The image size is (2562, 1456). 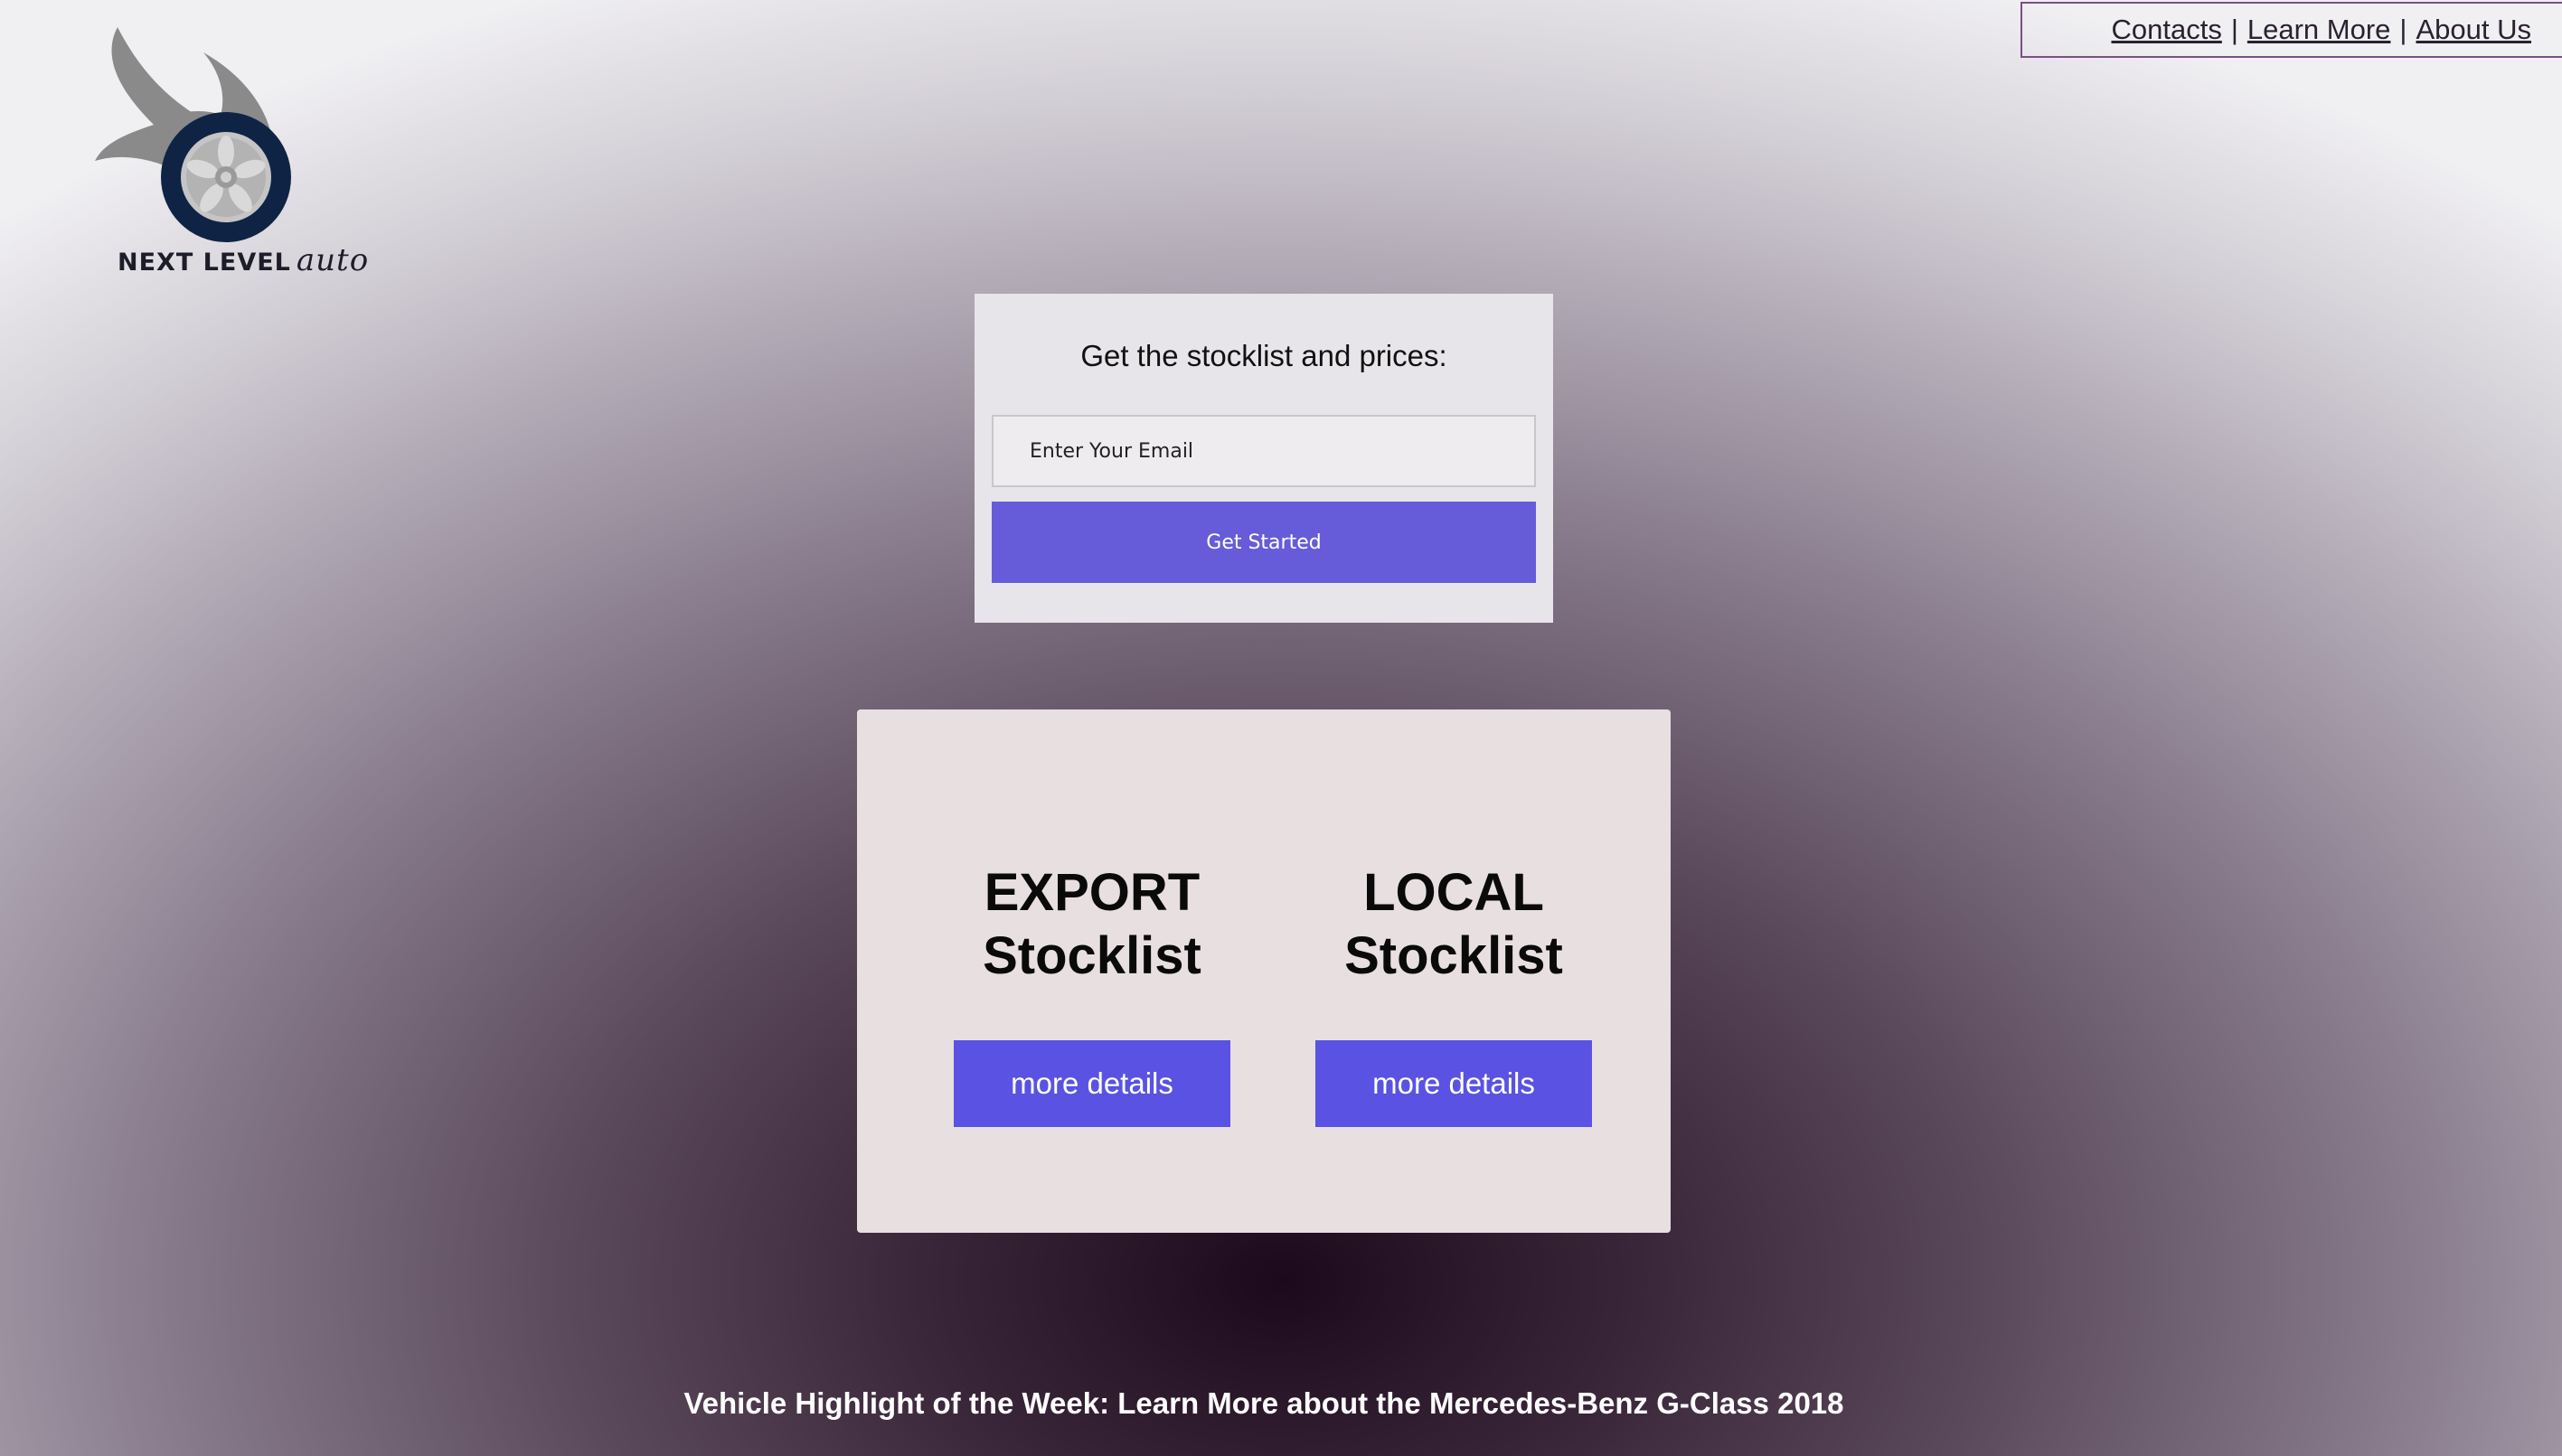 What do you see at coordinates (1454, 925) in the screenshot?
I see `local-stocklist-title: LOCAL Stocklist` at bounding box center [1454, 925].